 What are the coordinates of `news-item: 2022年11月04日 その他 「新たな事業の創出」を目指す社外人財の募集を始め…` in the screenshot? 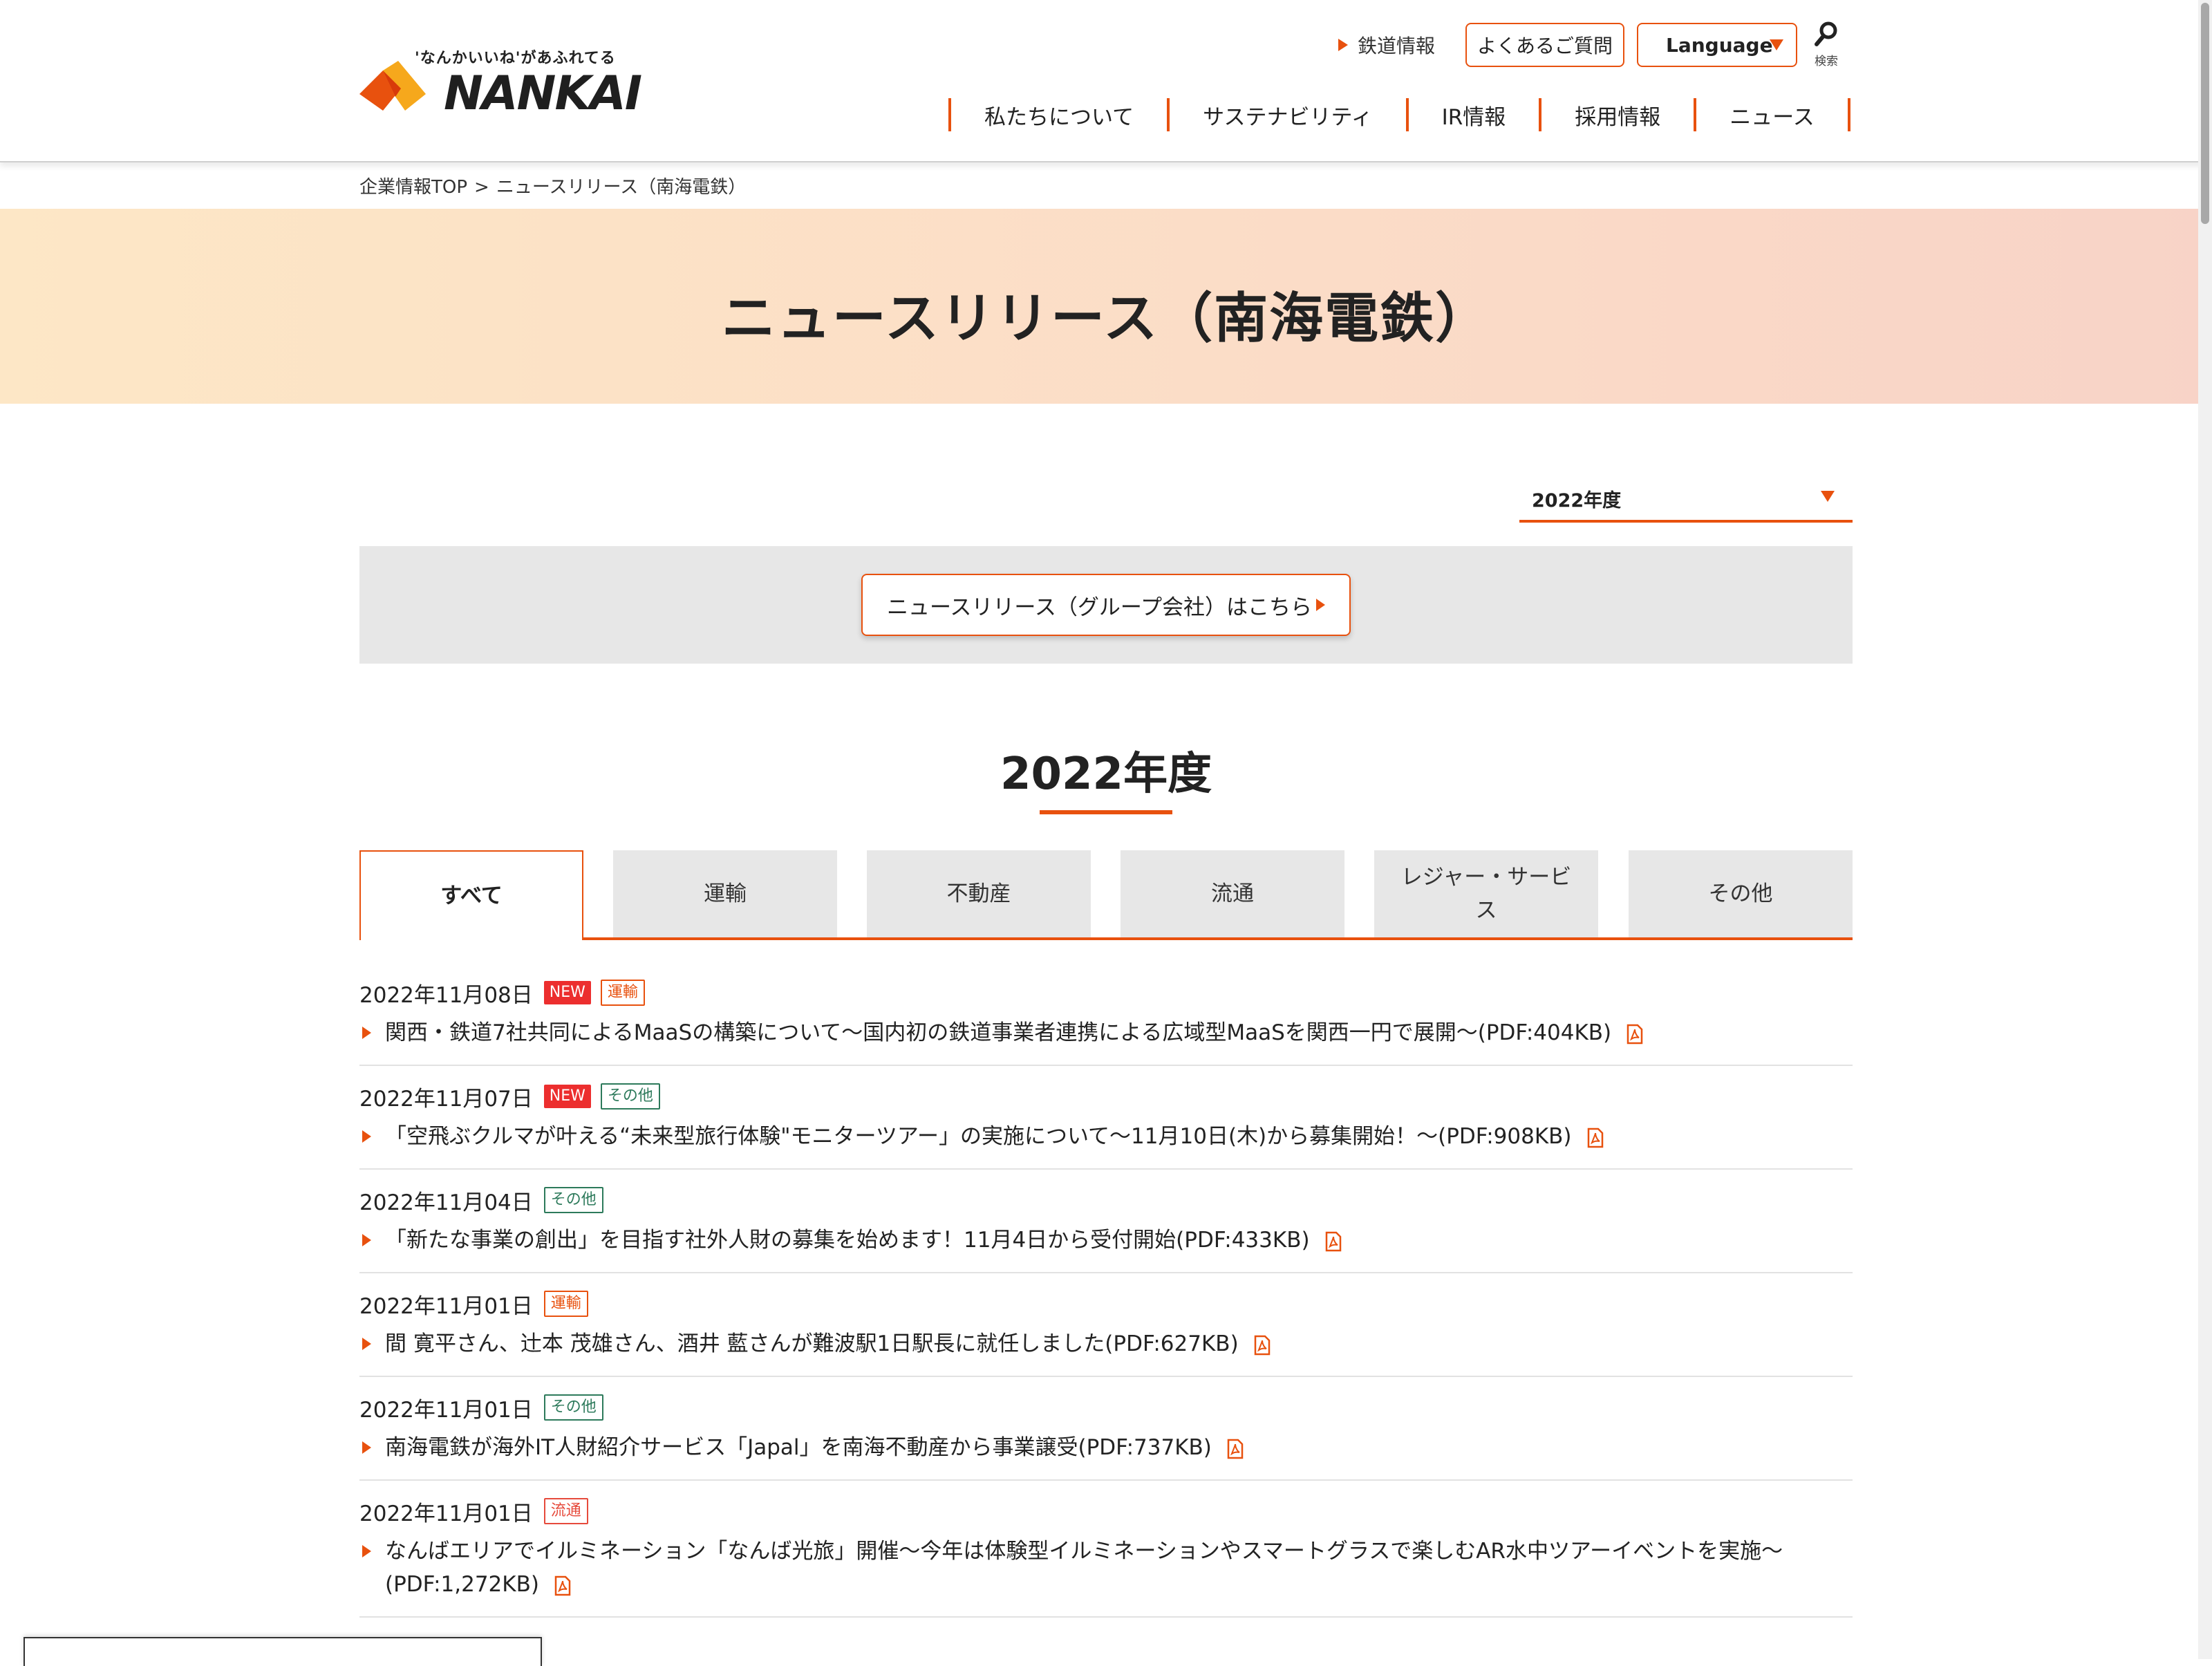 It's located at (1106, 1221).